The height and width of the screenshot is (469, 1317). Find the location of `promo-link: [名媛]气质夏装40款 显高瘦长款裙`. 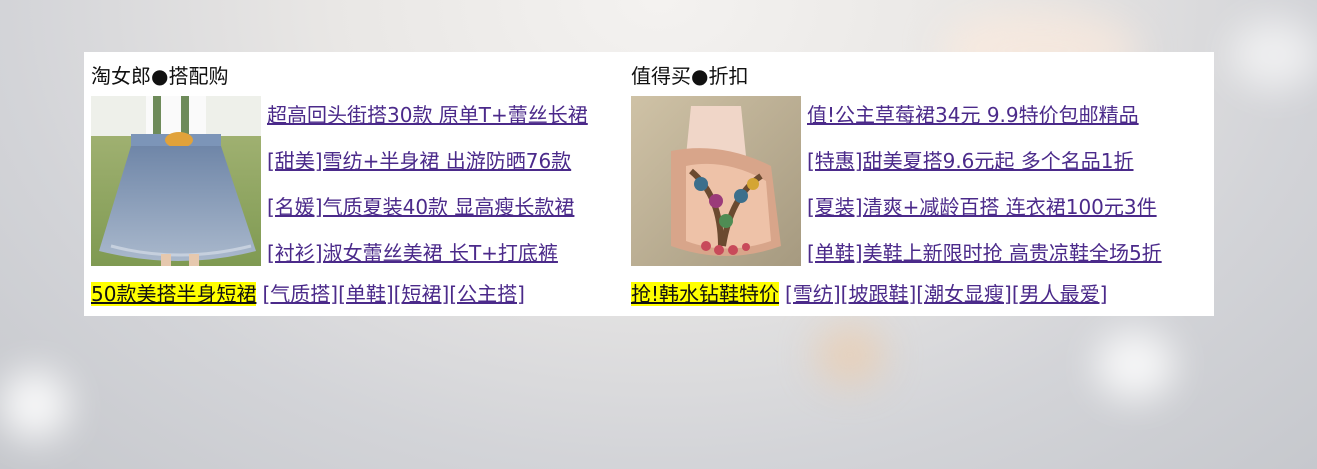

promo-link: [名媛]气质夏装40款 显高瘦长款裙 is located at coordinates (427, 215).